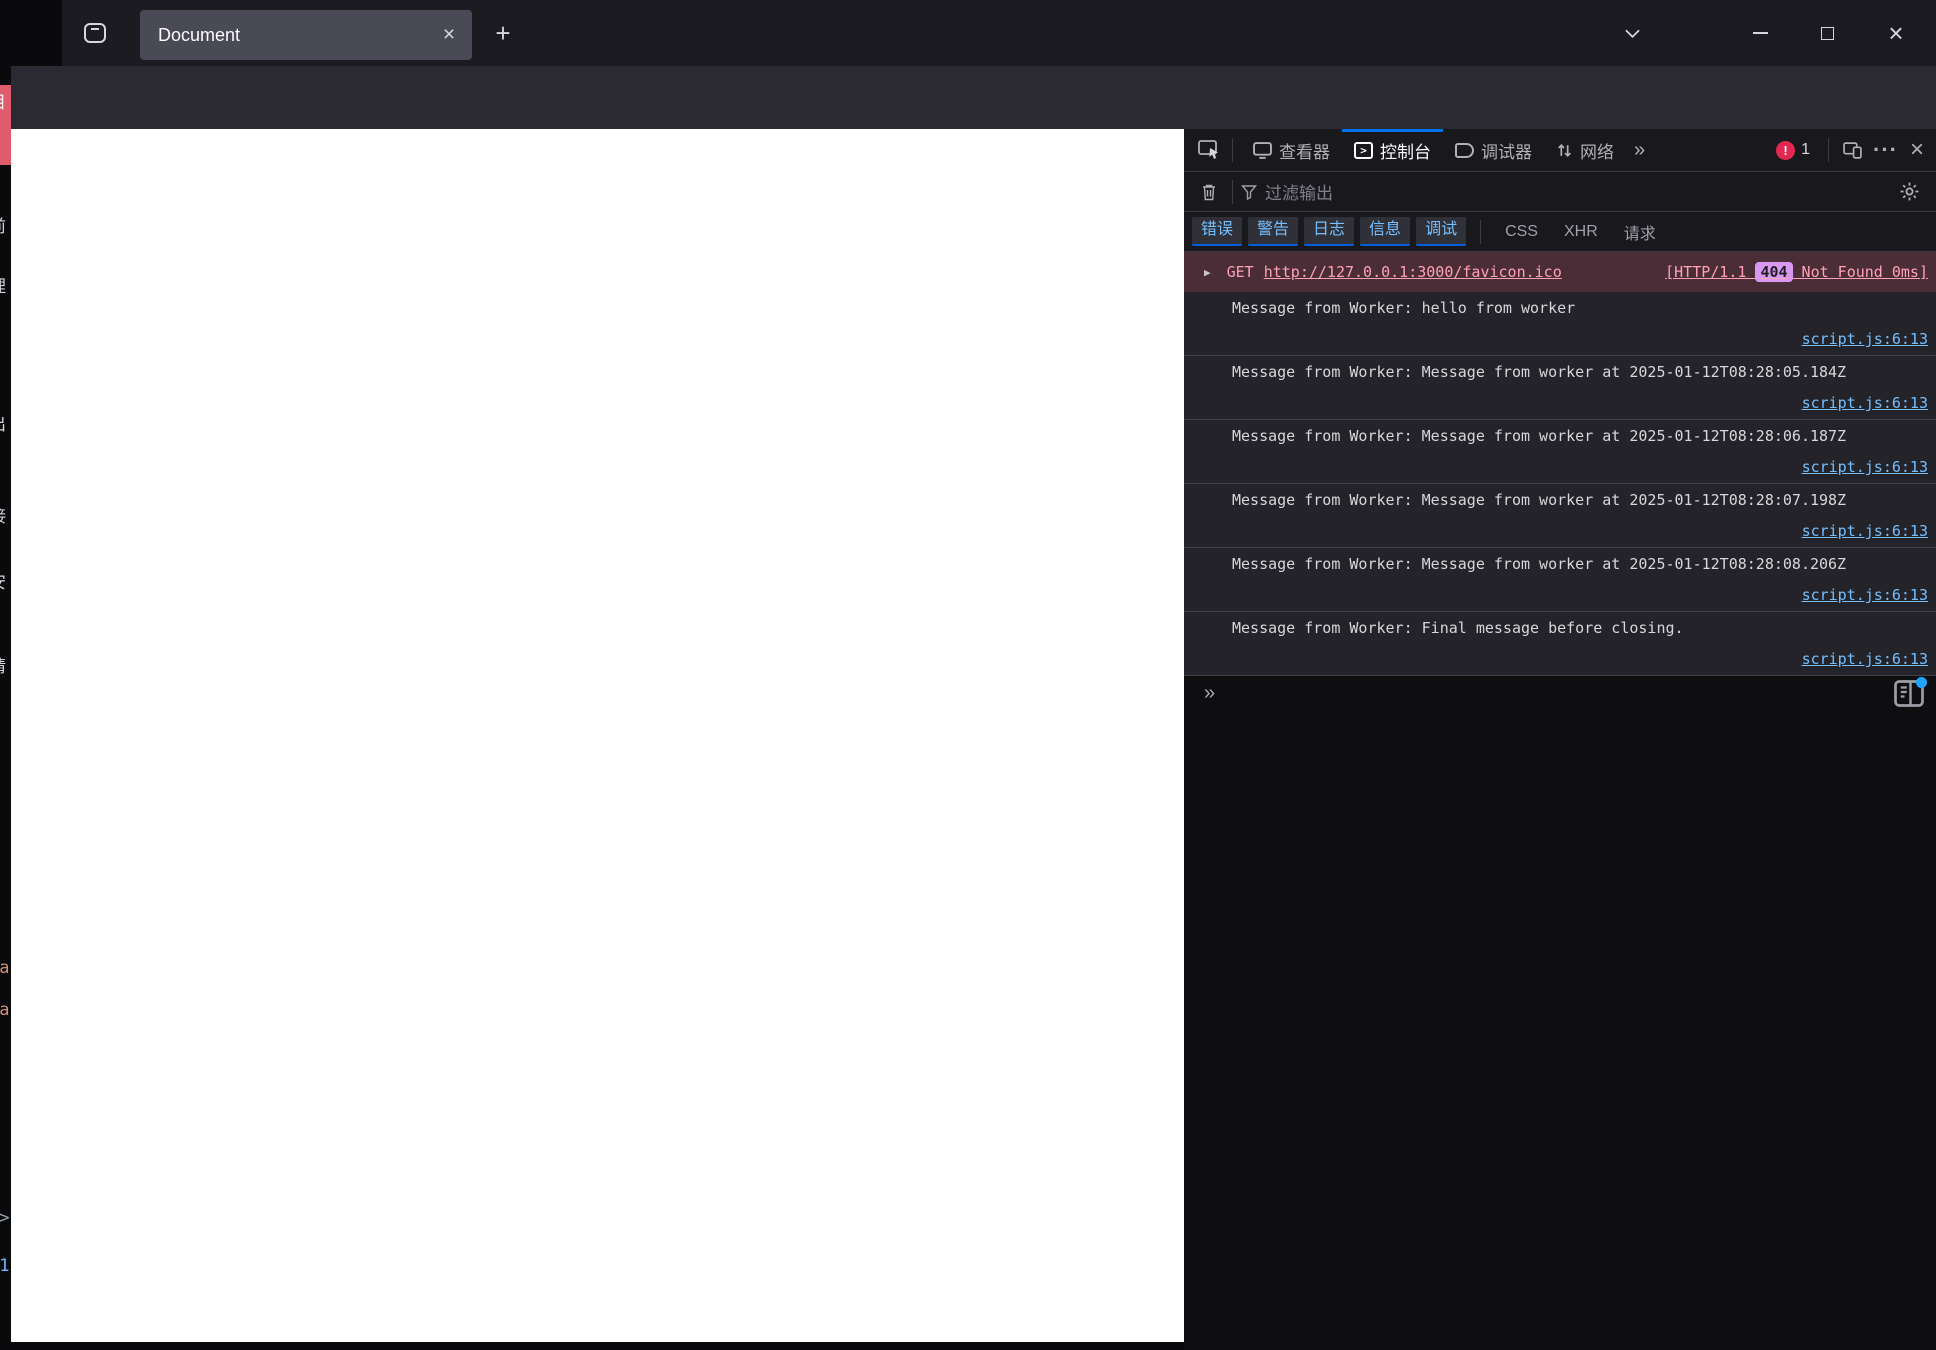 This screenshot has width=1936, height=1350. I want to click on responsive-mode-button, so click(1852, 150).